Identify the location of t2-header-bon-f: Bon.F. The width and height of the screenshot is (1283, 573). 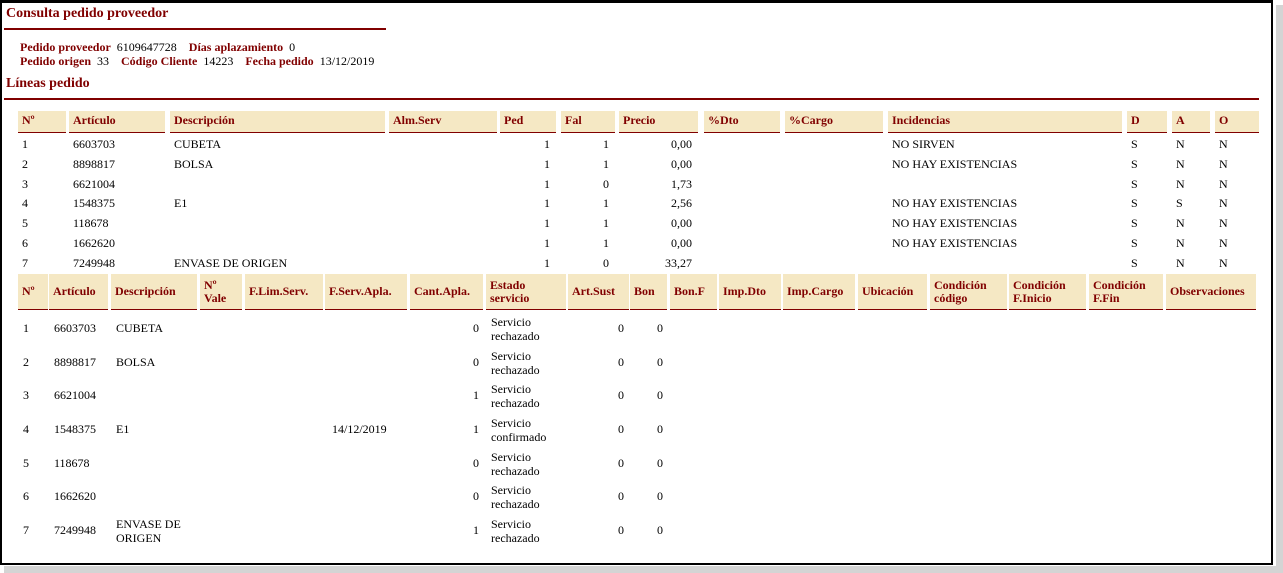
(693, 292).